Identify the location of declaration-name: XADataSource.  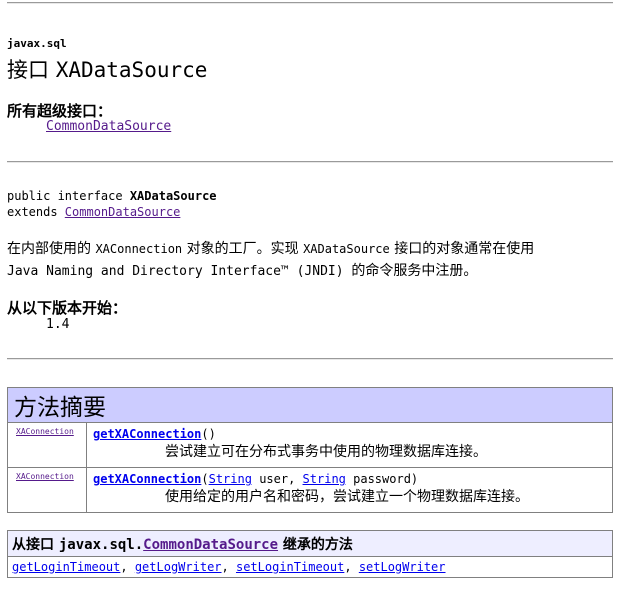
(173, 196).